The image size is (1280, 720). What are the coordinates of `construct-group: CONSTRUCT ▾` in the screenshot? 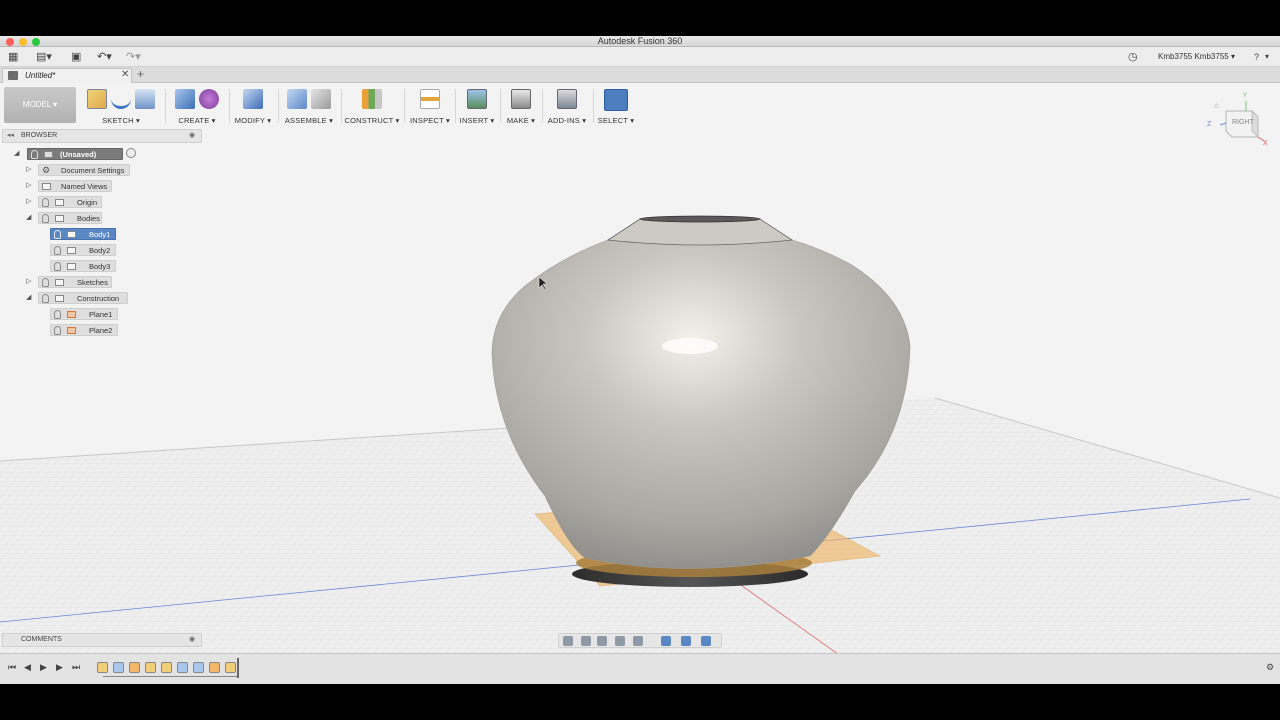 It's located at (372, 106).